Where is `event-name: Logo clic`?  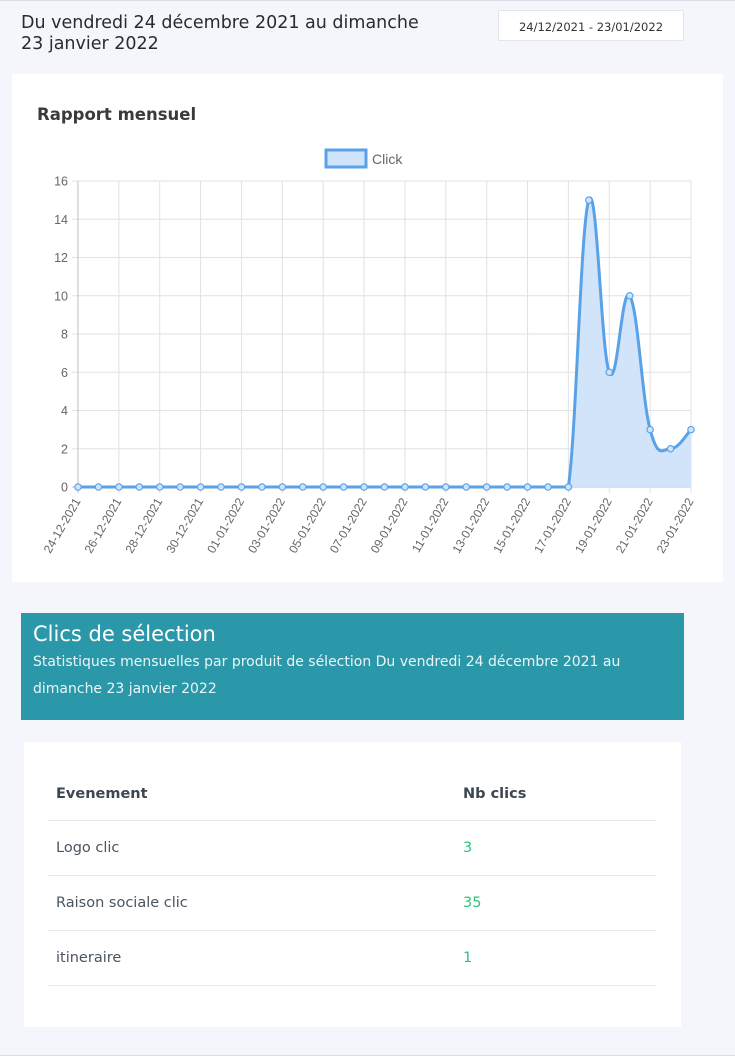
event-name: Logo clic is located at coordinates (88, 848).